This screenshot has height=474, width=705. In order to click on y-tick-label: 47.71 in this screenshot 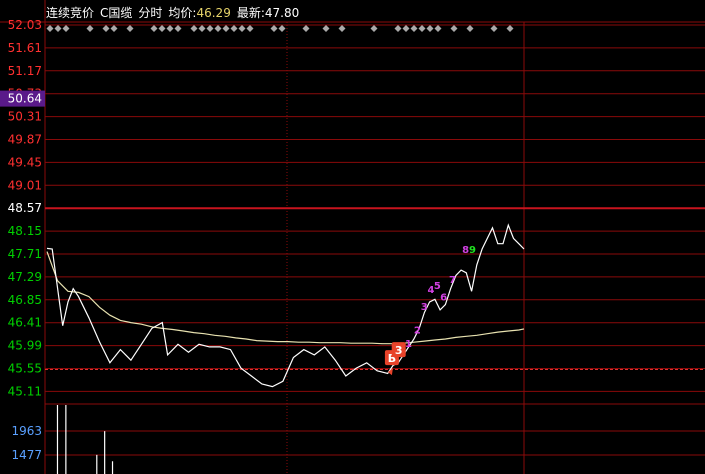, I will do `click(25, 254)`.